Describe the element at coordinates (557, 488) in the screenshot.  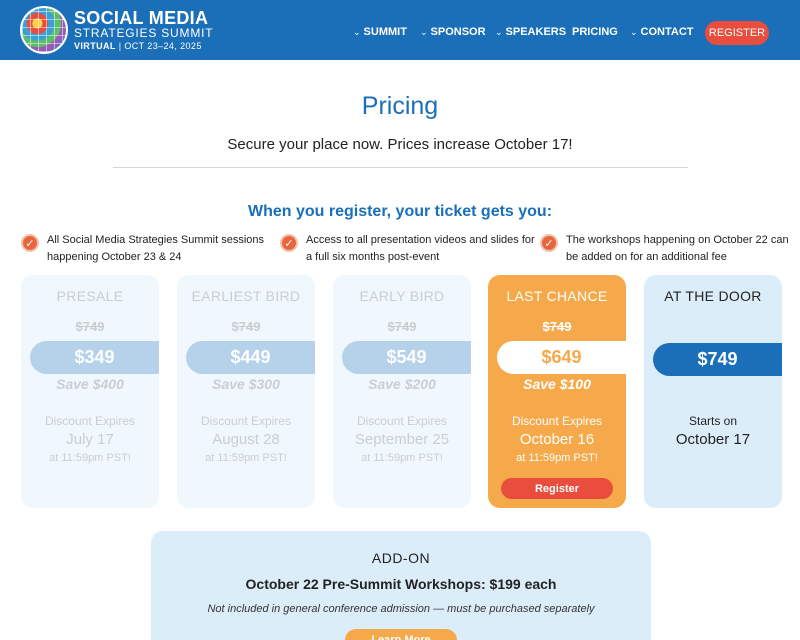
I see `card-register-button: Register` at that location.